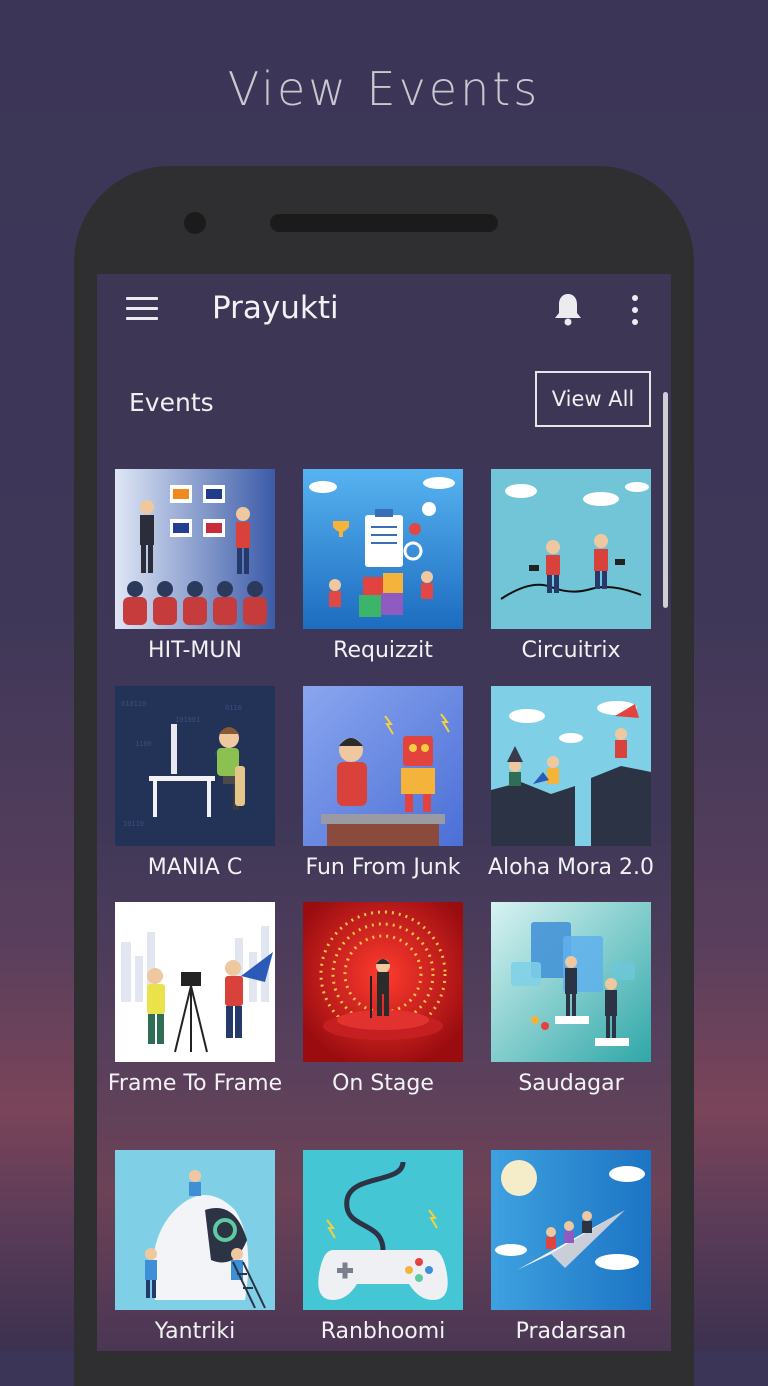 The width and height of the screenshot is (768, 1386). Describe the element at coordinates (383, 549) in the screenshot. I see `requizzit-illustration` at that location.